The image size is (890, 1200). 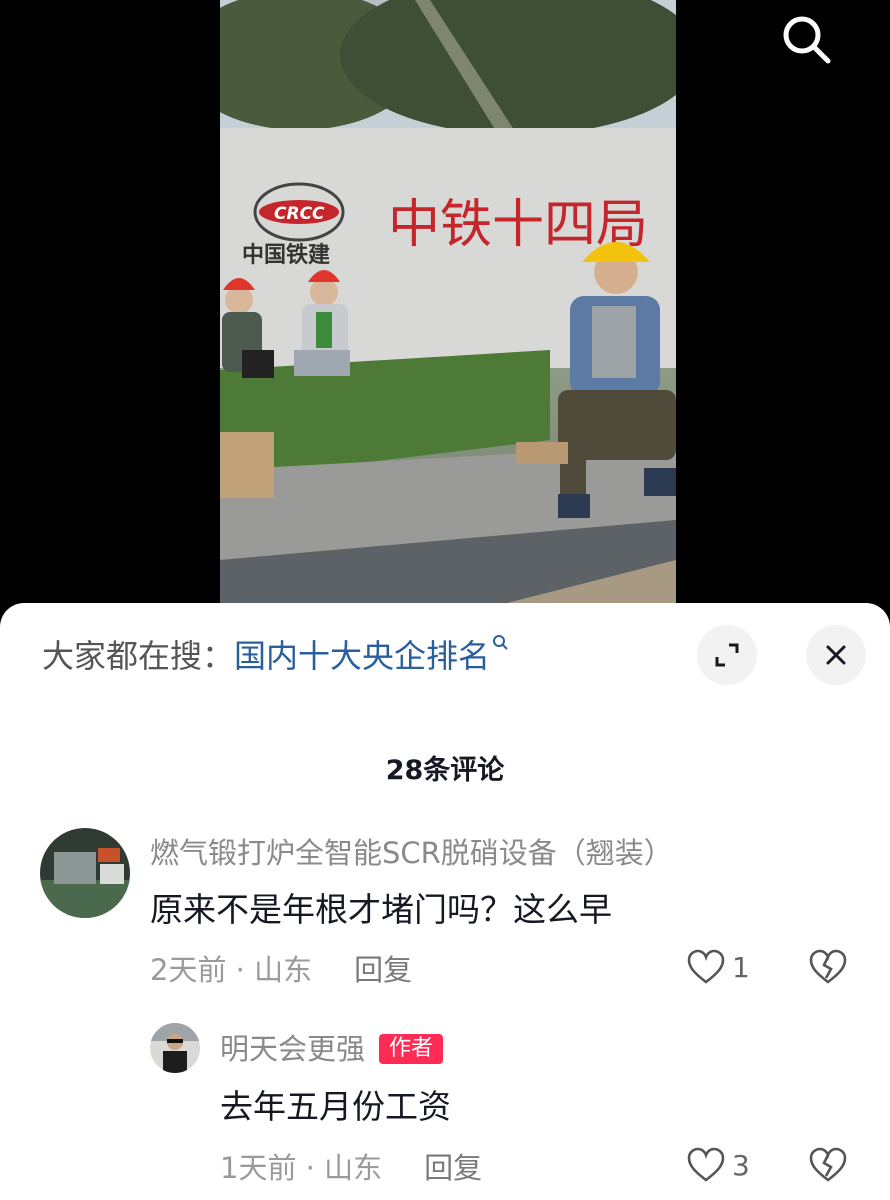 What do you see at coordinates (299, 214) in the screenshot?
I see `sign-logo-text: CRCC` at bounding box center [299, 214].